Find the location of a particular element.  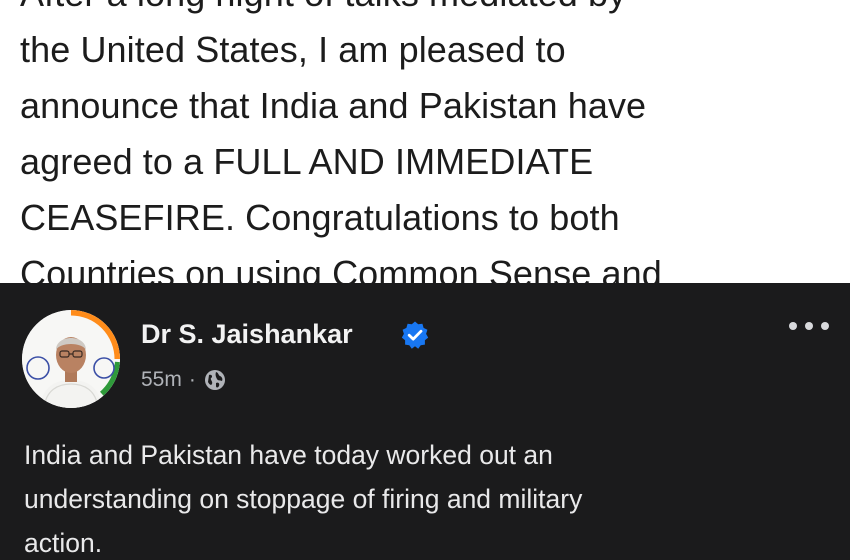

more-options-icon is located at coordinates (809, 326).